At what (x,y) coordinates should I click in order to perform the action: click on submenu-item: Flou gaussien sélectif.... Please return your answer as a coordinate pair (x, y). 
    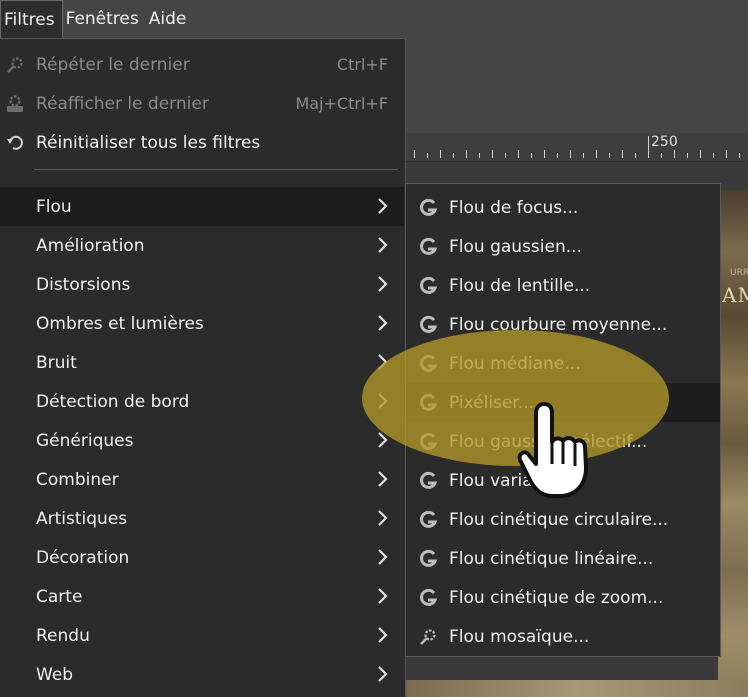
    Looking at the image, I should click on (563, 441).